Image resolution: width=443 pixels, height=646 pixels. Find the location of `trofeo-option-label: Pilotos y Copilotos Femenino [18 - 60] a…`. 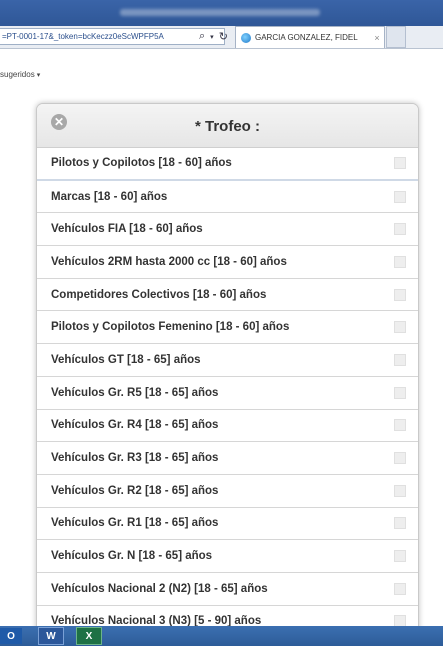

trofeo-option-label: Pilotos y Copilotos Femenino [18 - 60] a… is located at coordinates (170, 327).